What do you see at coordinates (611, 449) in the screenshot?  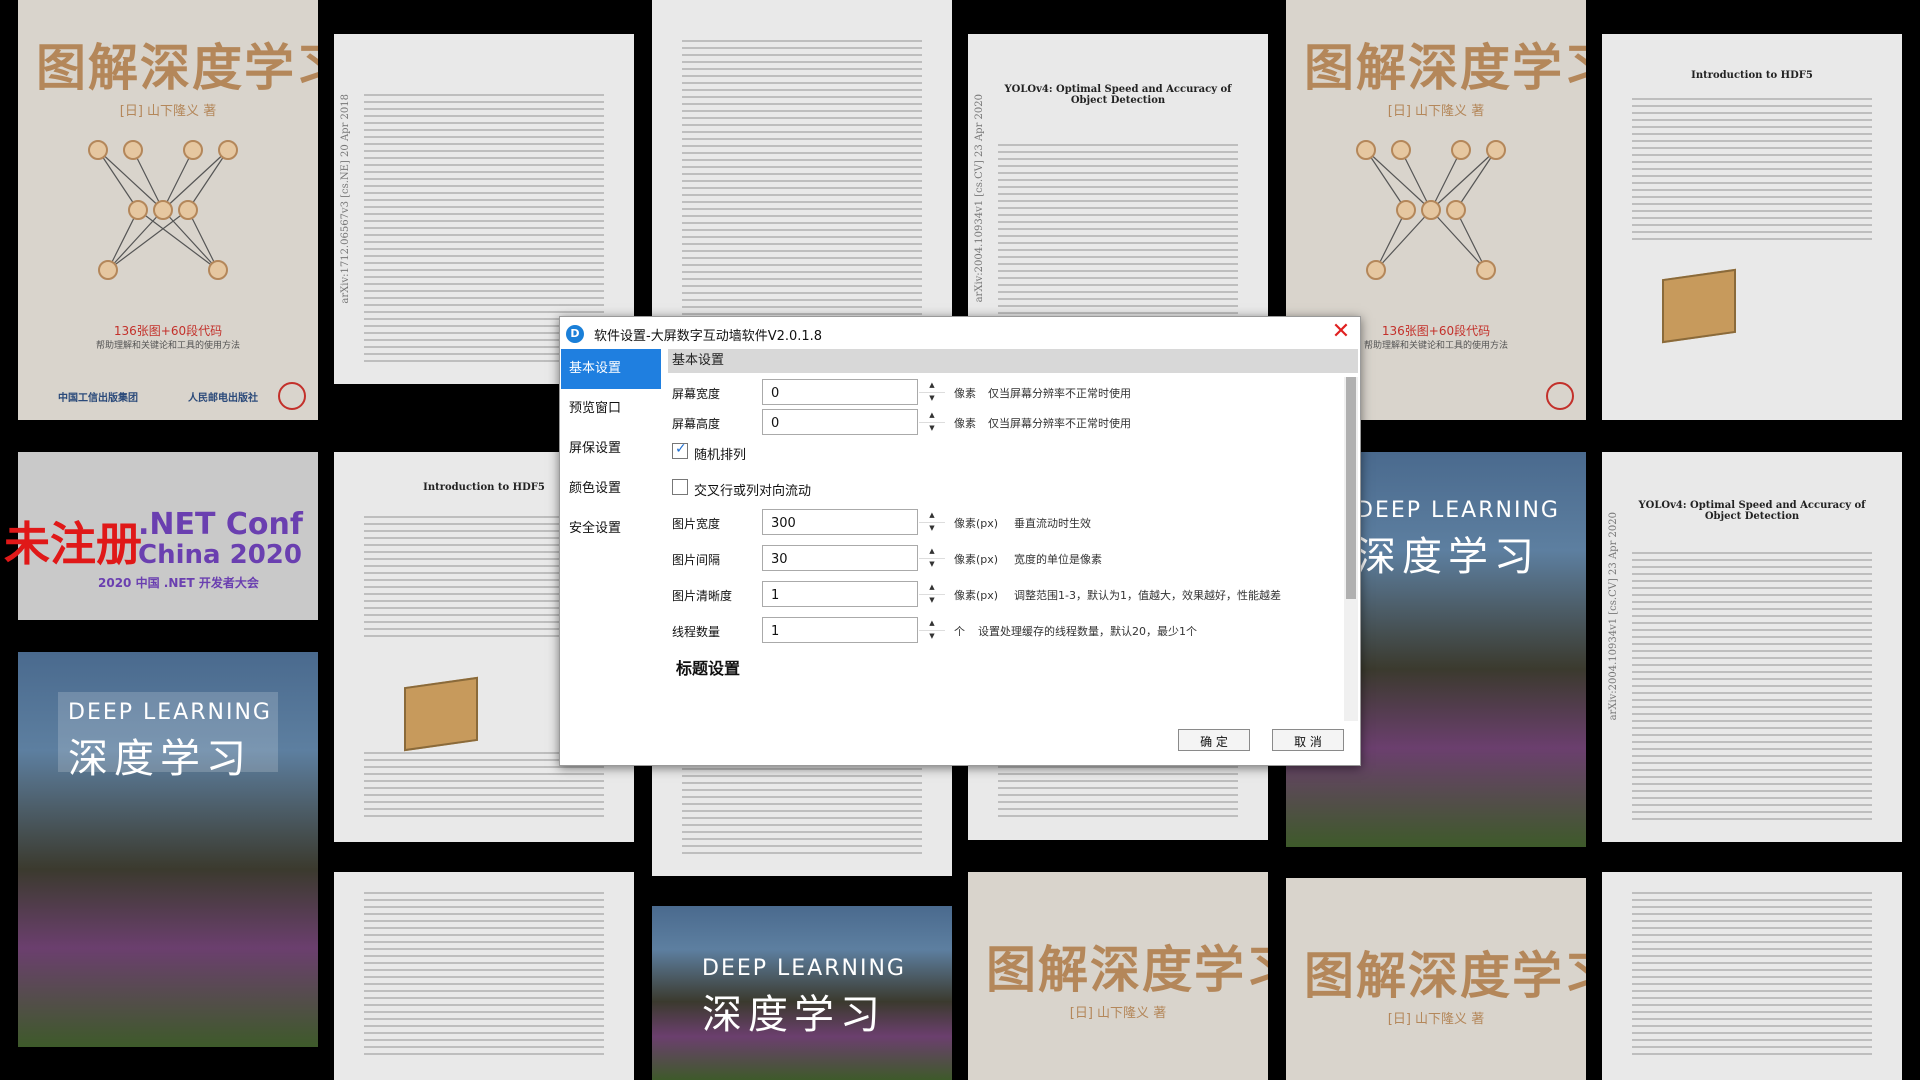 I see `nav-item-screensaver: 屏保设置` at bounding box center [611, 449].